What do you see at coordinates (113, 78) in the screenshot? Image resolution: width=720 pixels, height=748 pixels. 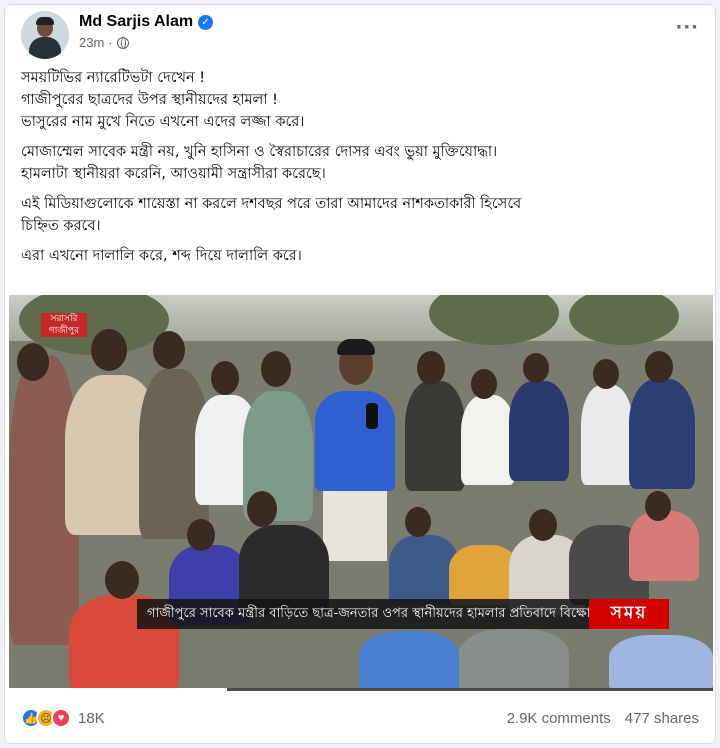 I see `post-line: সময়টিভির ন্যারেটিভটা দেখেন !` at bounding box center [113, 78].